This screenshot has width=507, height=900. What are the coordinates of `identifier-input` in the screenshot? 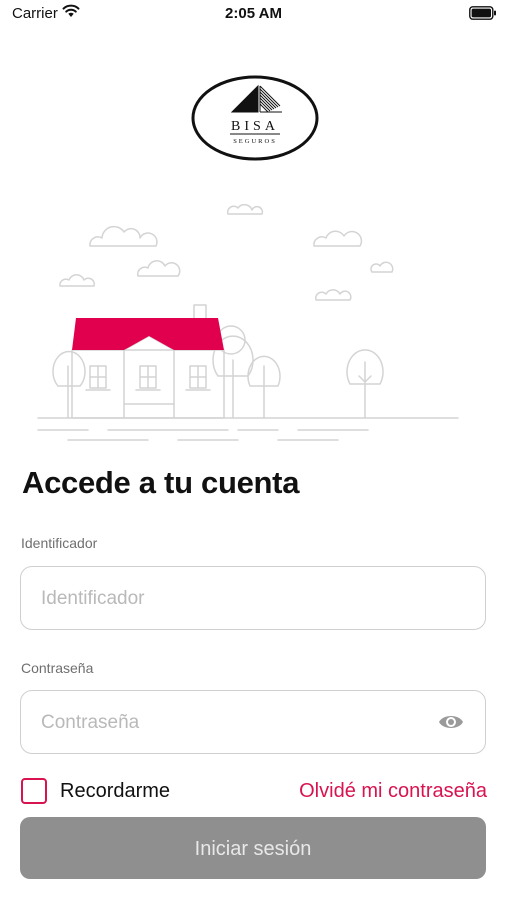 It's located at (241, 599).